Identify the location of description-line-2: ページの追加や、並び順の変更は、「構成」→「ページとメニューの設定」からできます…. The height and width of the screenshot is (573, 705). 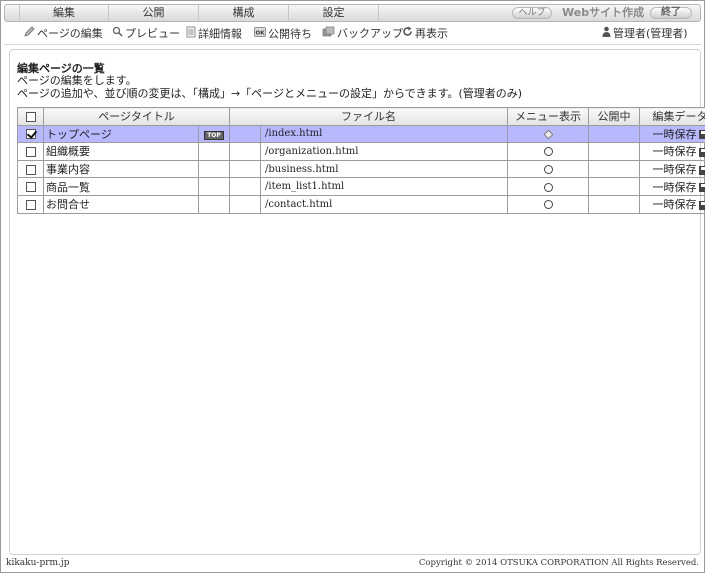
(270, 93).